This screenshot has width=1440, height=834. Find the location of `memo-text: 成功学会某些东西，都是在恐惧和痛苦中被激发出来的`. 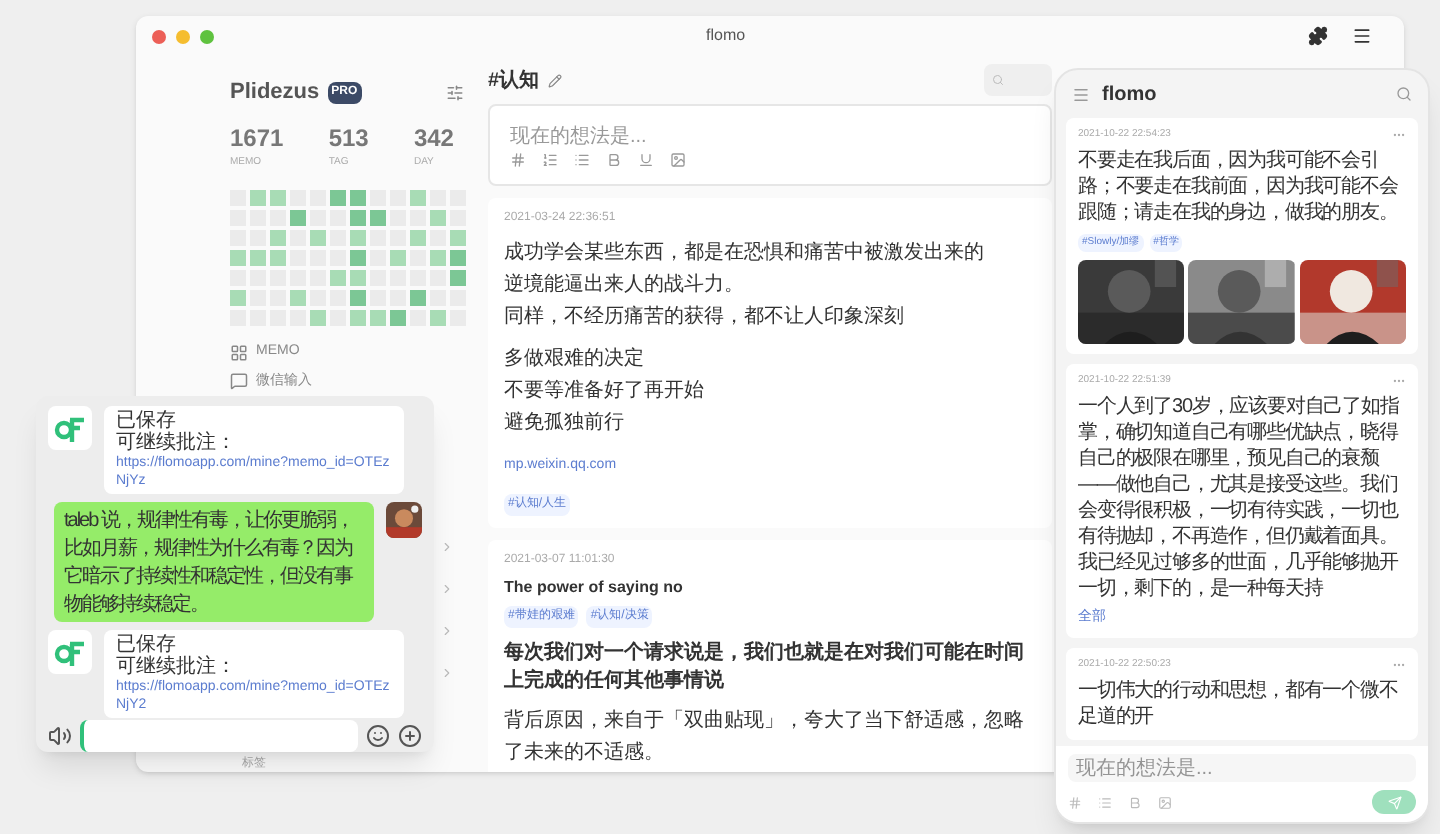

memo-text: 成功学会某些东西，都是在恐惧和痛苦中被激发出来的 is located at coordinates (745, 253).